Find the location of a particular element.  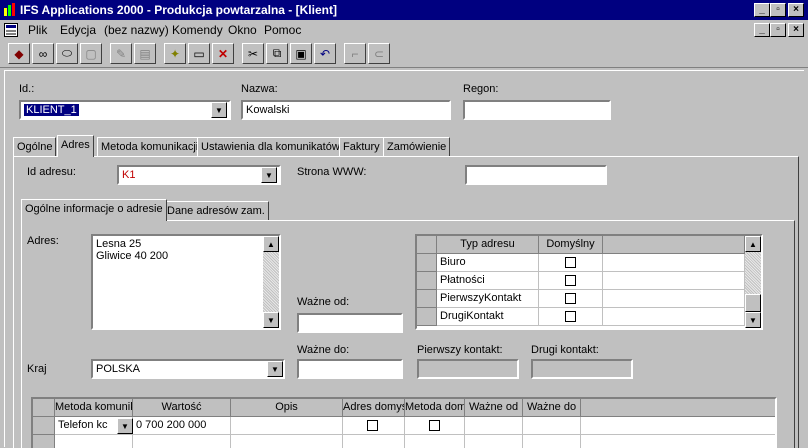

valid-from-field is located at coordinates (350, 323).